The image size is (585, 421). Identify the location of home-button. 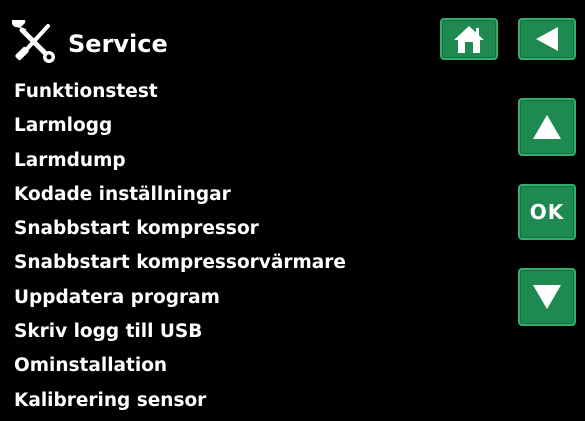
(469, 39).